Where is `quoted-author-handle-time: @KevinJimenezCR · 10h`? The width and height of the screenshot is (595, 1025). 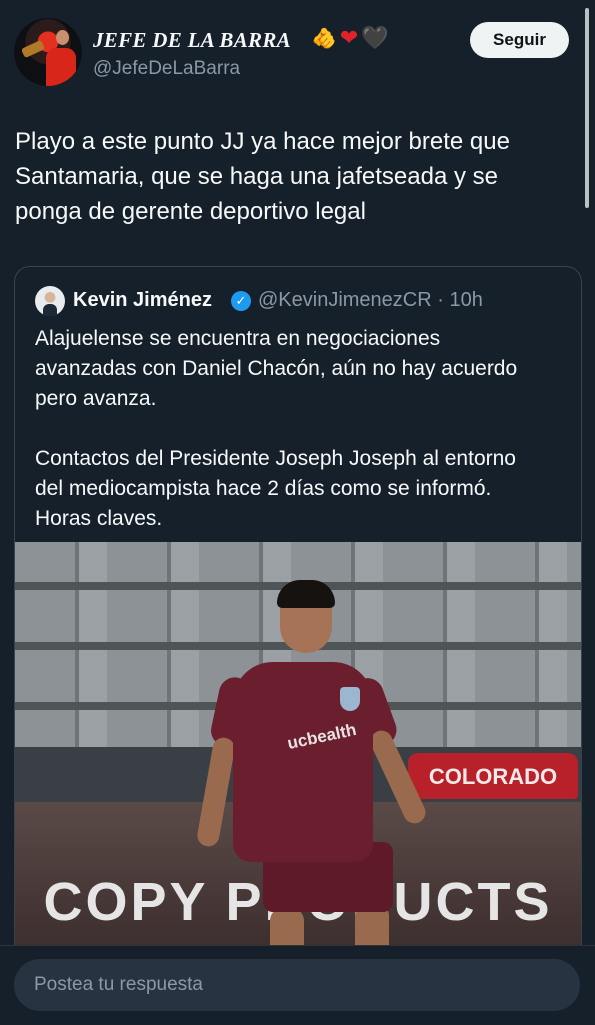
quoted-author-handle-time: @KevinJimenezCR · 10h is located at coordinates (370, 300).